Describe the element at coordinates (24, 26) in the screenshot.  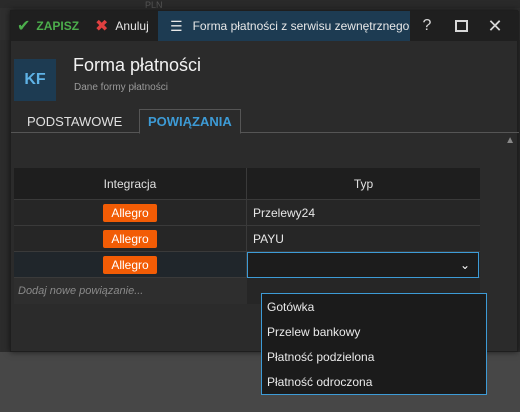
I see `check-icon: ✔` at that location.